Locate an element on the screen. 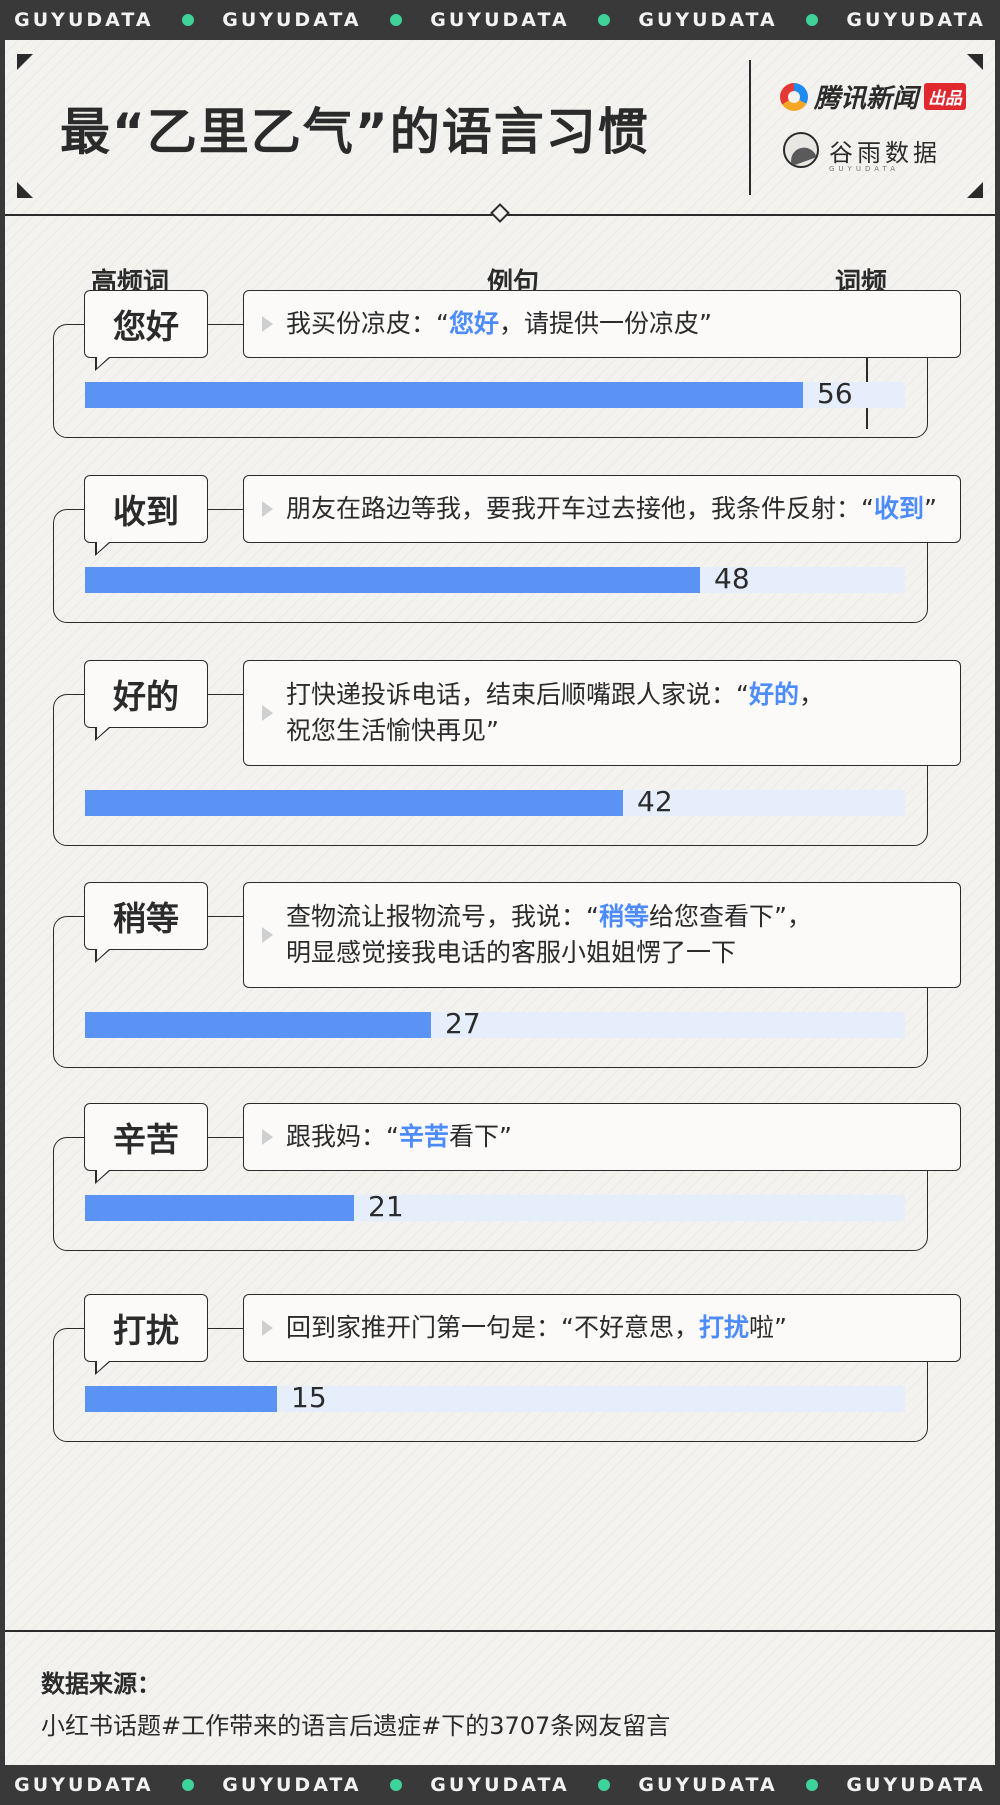  example-sentence: 打快递投诉电话，结束后顺嘴跟人家说：“好的， 祝您生活愉快再见” is located at coordinates (602, 713).